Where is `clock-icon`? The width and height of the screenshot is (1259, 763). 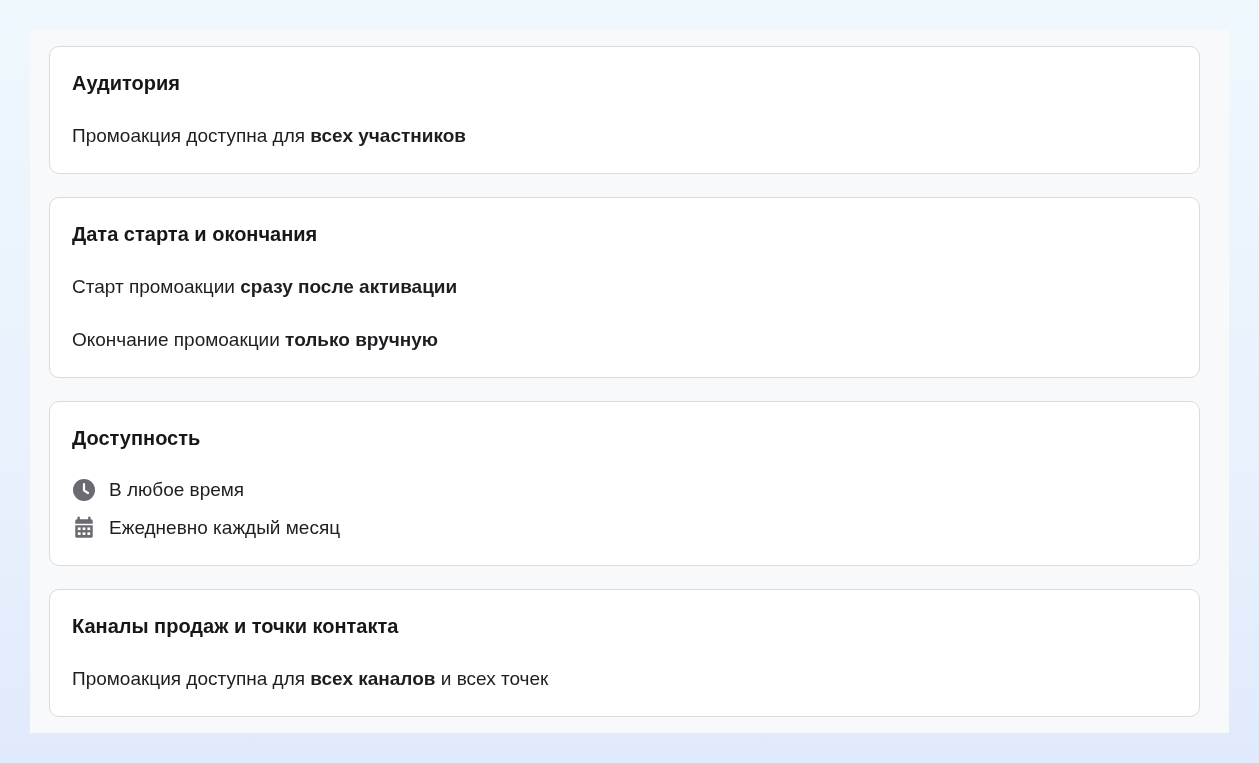
clock-icon is located at coordinates (84, 490).